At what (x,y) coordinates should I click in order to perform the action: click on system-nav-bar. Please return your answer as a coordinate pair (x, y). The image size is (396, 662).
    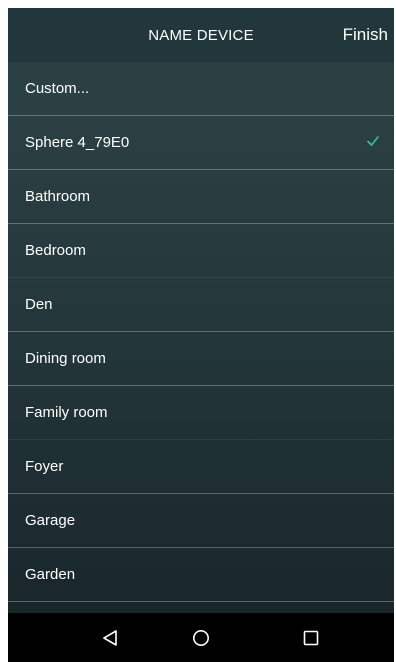
    Looking at the image, I should click on (201, 637).